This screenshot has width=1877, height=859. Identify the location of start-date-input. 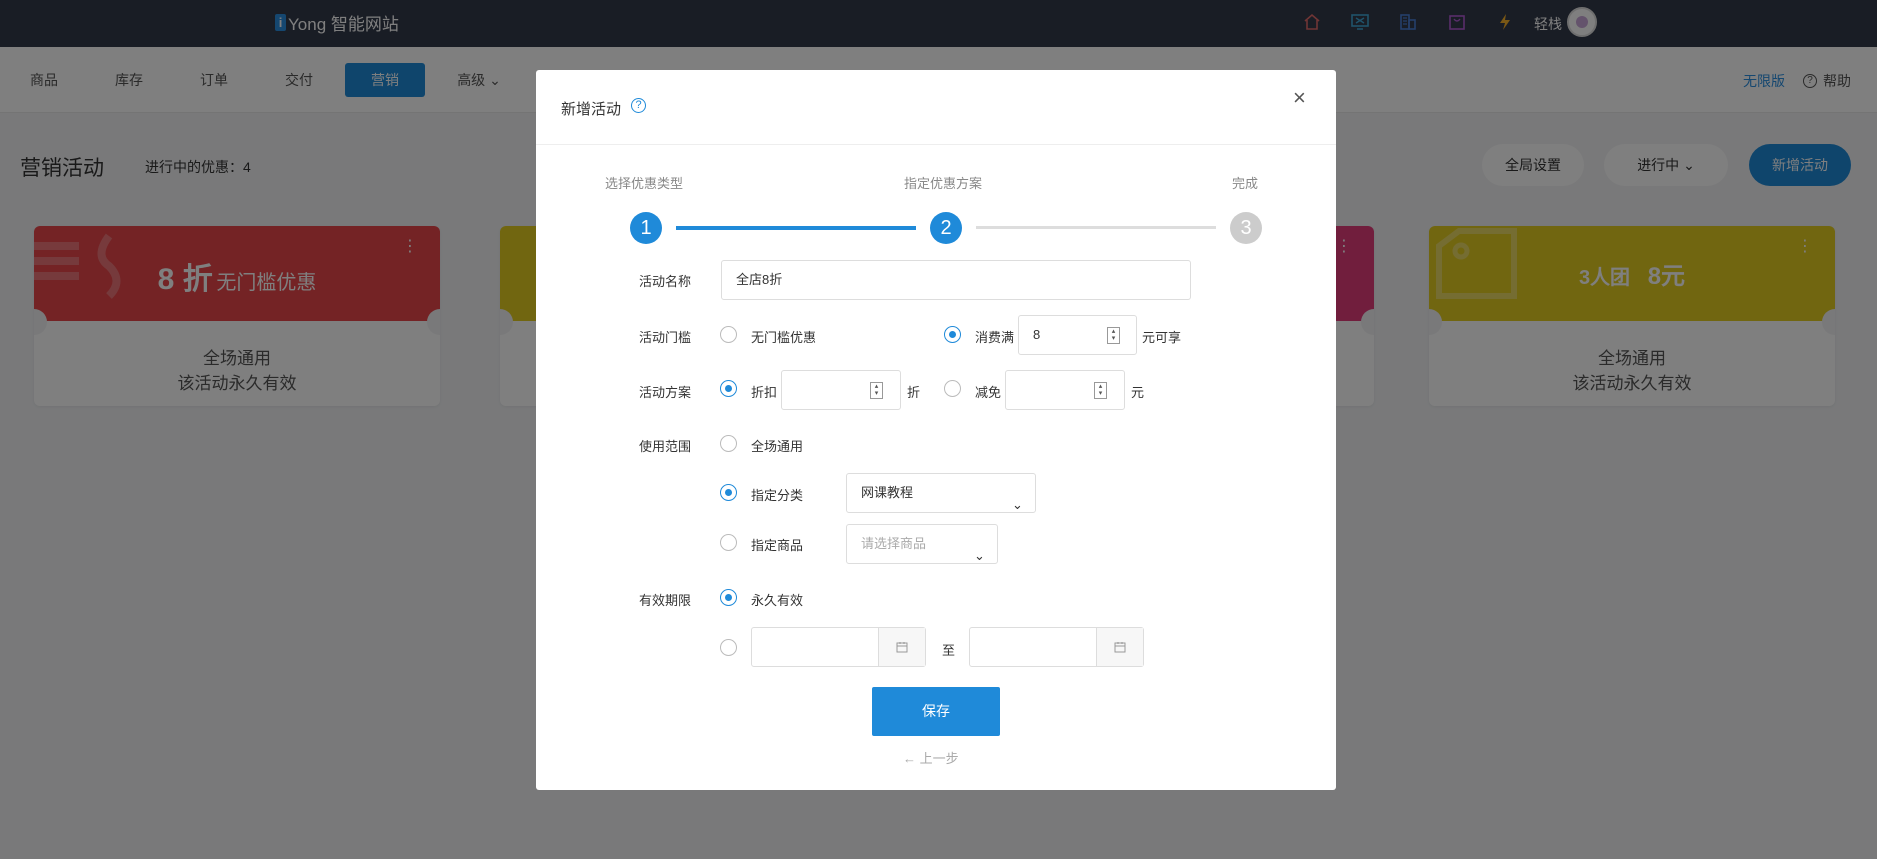
(838, 647).